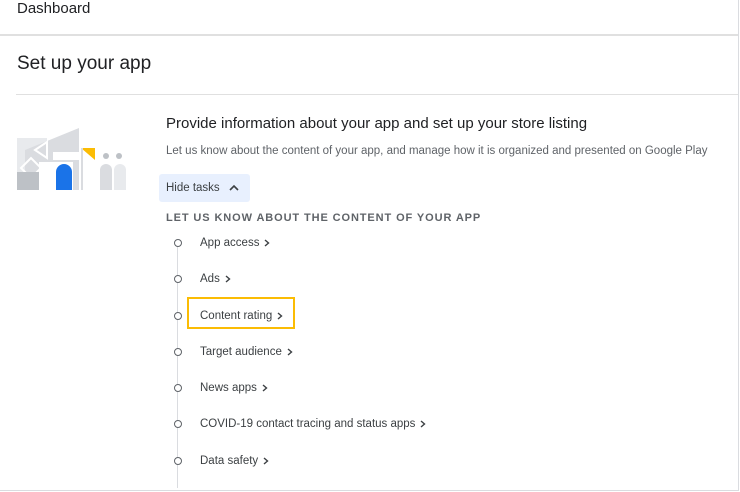 The width and height of the screenshot is (740, 492). What do you see at coordinates (229, 461) in the screenshot?
I see `task-label: Data safety` at bounding box center [229, 461].